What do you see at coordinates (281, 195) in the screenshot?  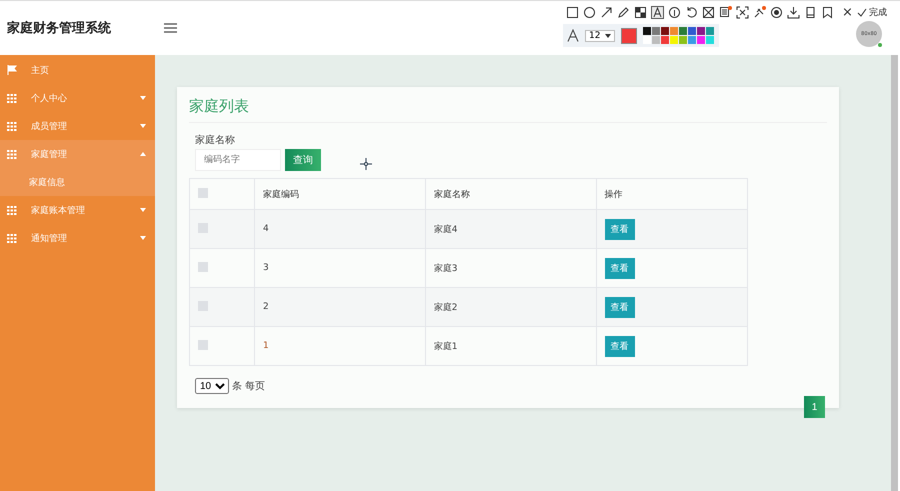 I see `column-header: 家庭编码` at bounding box center [281, 195].